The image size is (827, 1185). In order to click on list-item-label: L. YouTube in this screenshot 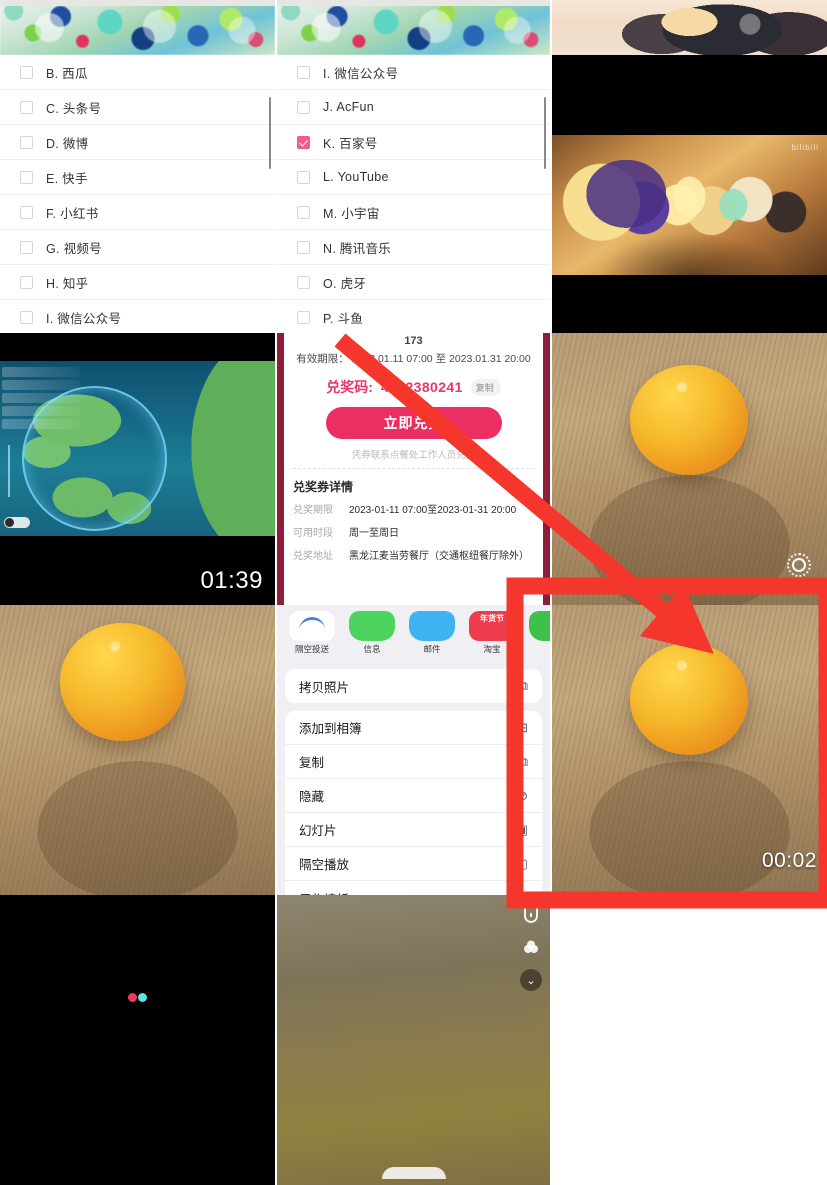, I will do `click(356, 177)`.